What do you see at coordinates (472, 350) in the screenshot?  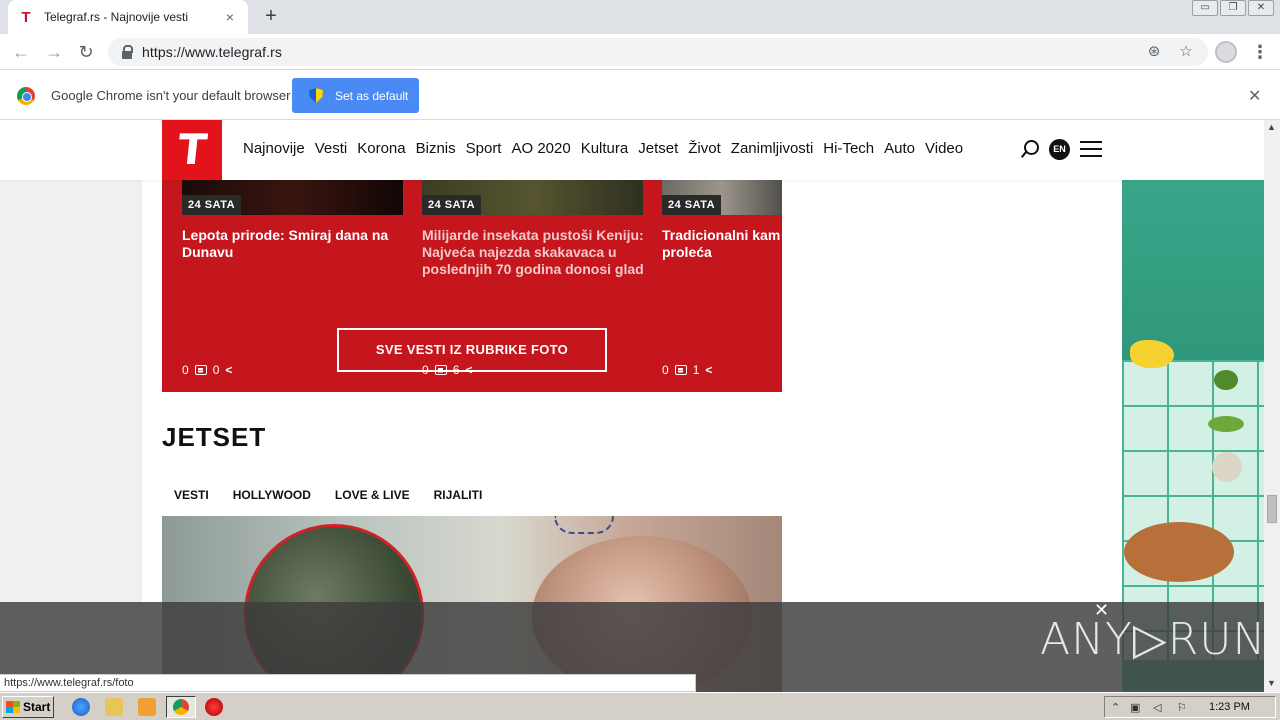 I see `all-foto-news-button: SVE VESTI IZ RUBRIKE FOTO` at bounding box center [472, 350].